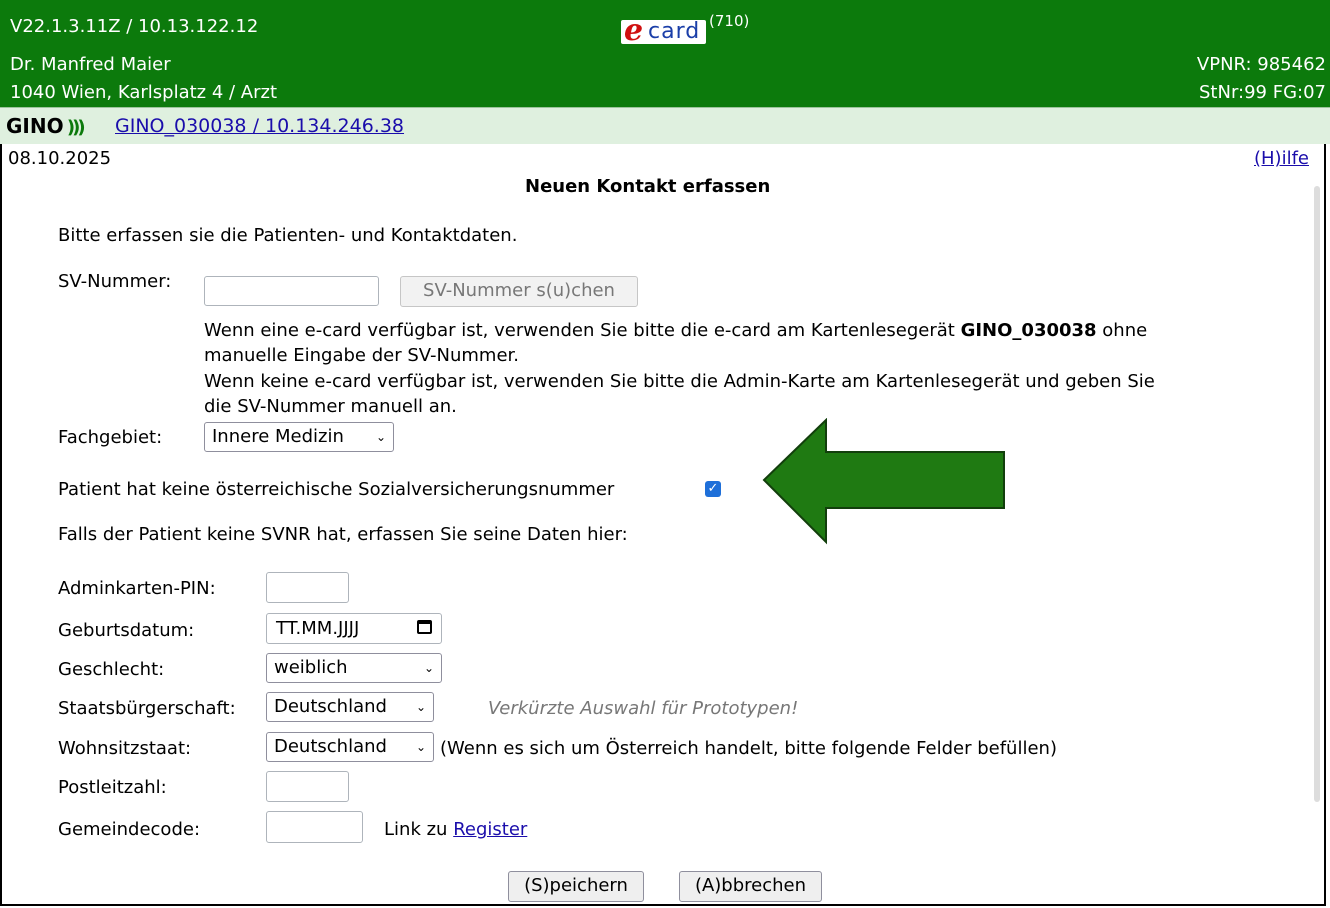 The height and width of the screenshot is (908, 1330). Describe the element at coordinates (90, 64) in the screenshot. I see `doctor-name: Dr. Manfred Maier` at that location.